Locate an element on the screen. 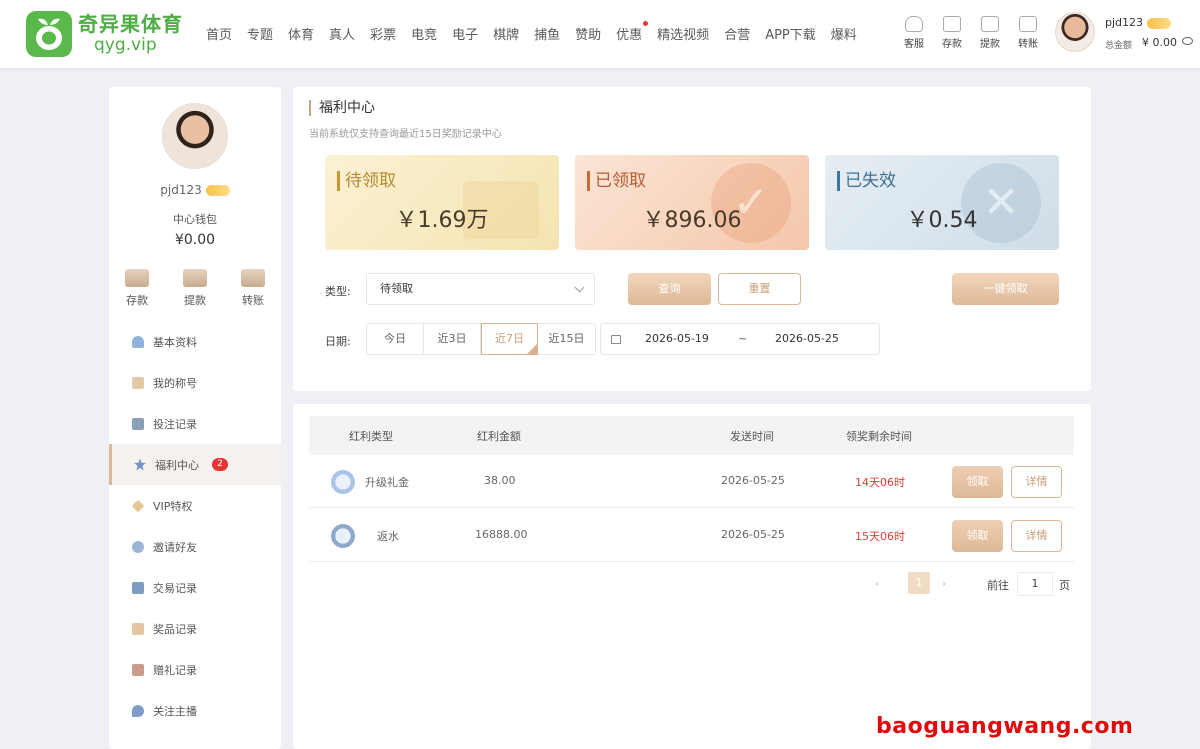  site-logo: 奇异果体育 qyg.vip is located at coordinates (106, 34).